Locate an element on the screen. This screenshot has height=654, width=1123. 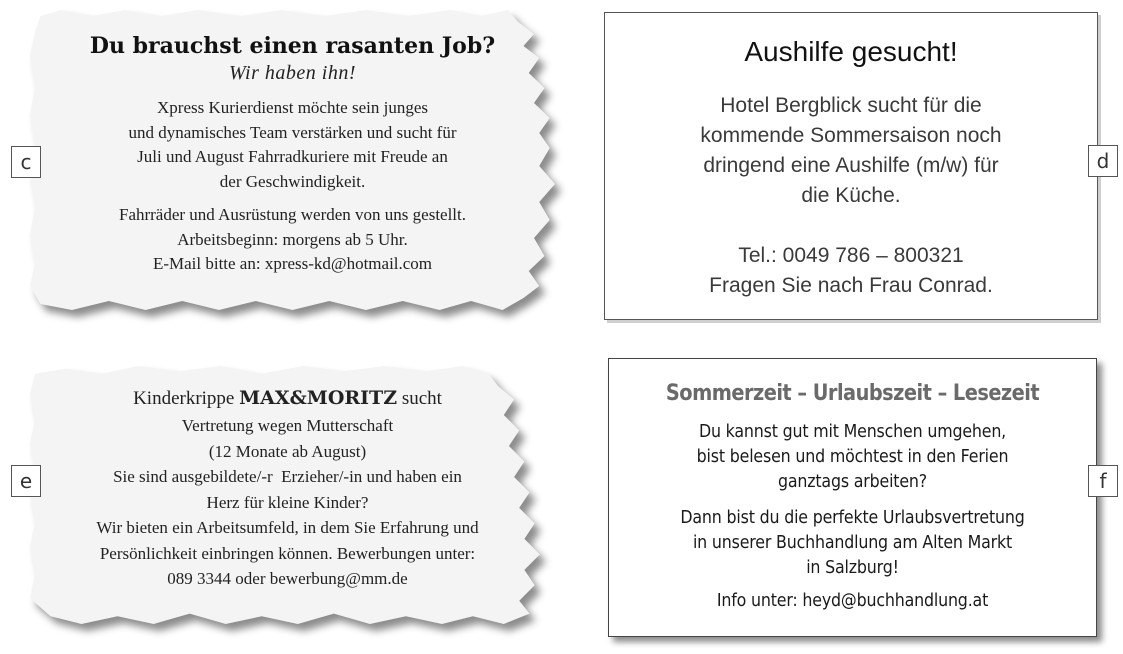
label-c: c is located at coordinates (26, 162).